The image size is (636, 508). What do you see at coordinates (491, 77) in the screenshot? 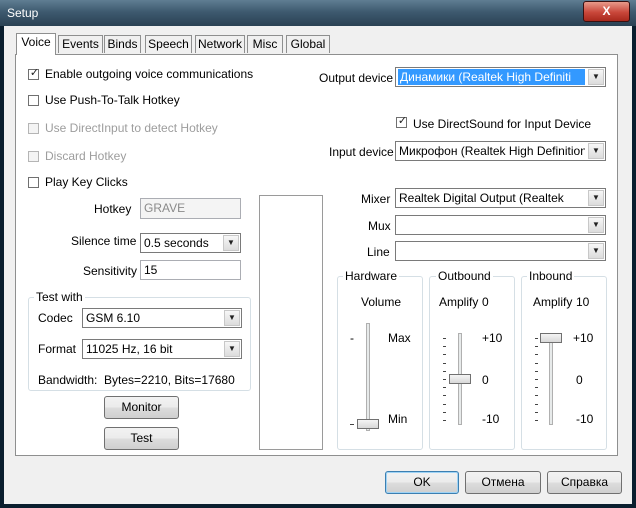
I see `output-device-value: Динамики (Realtek High Definiti` at bounding box center [491, 77].